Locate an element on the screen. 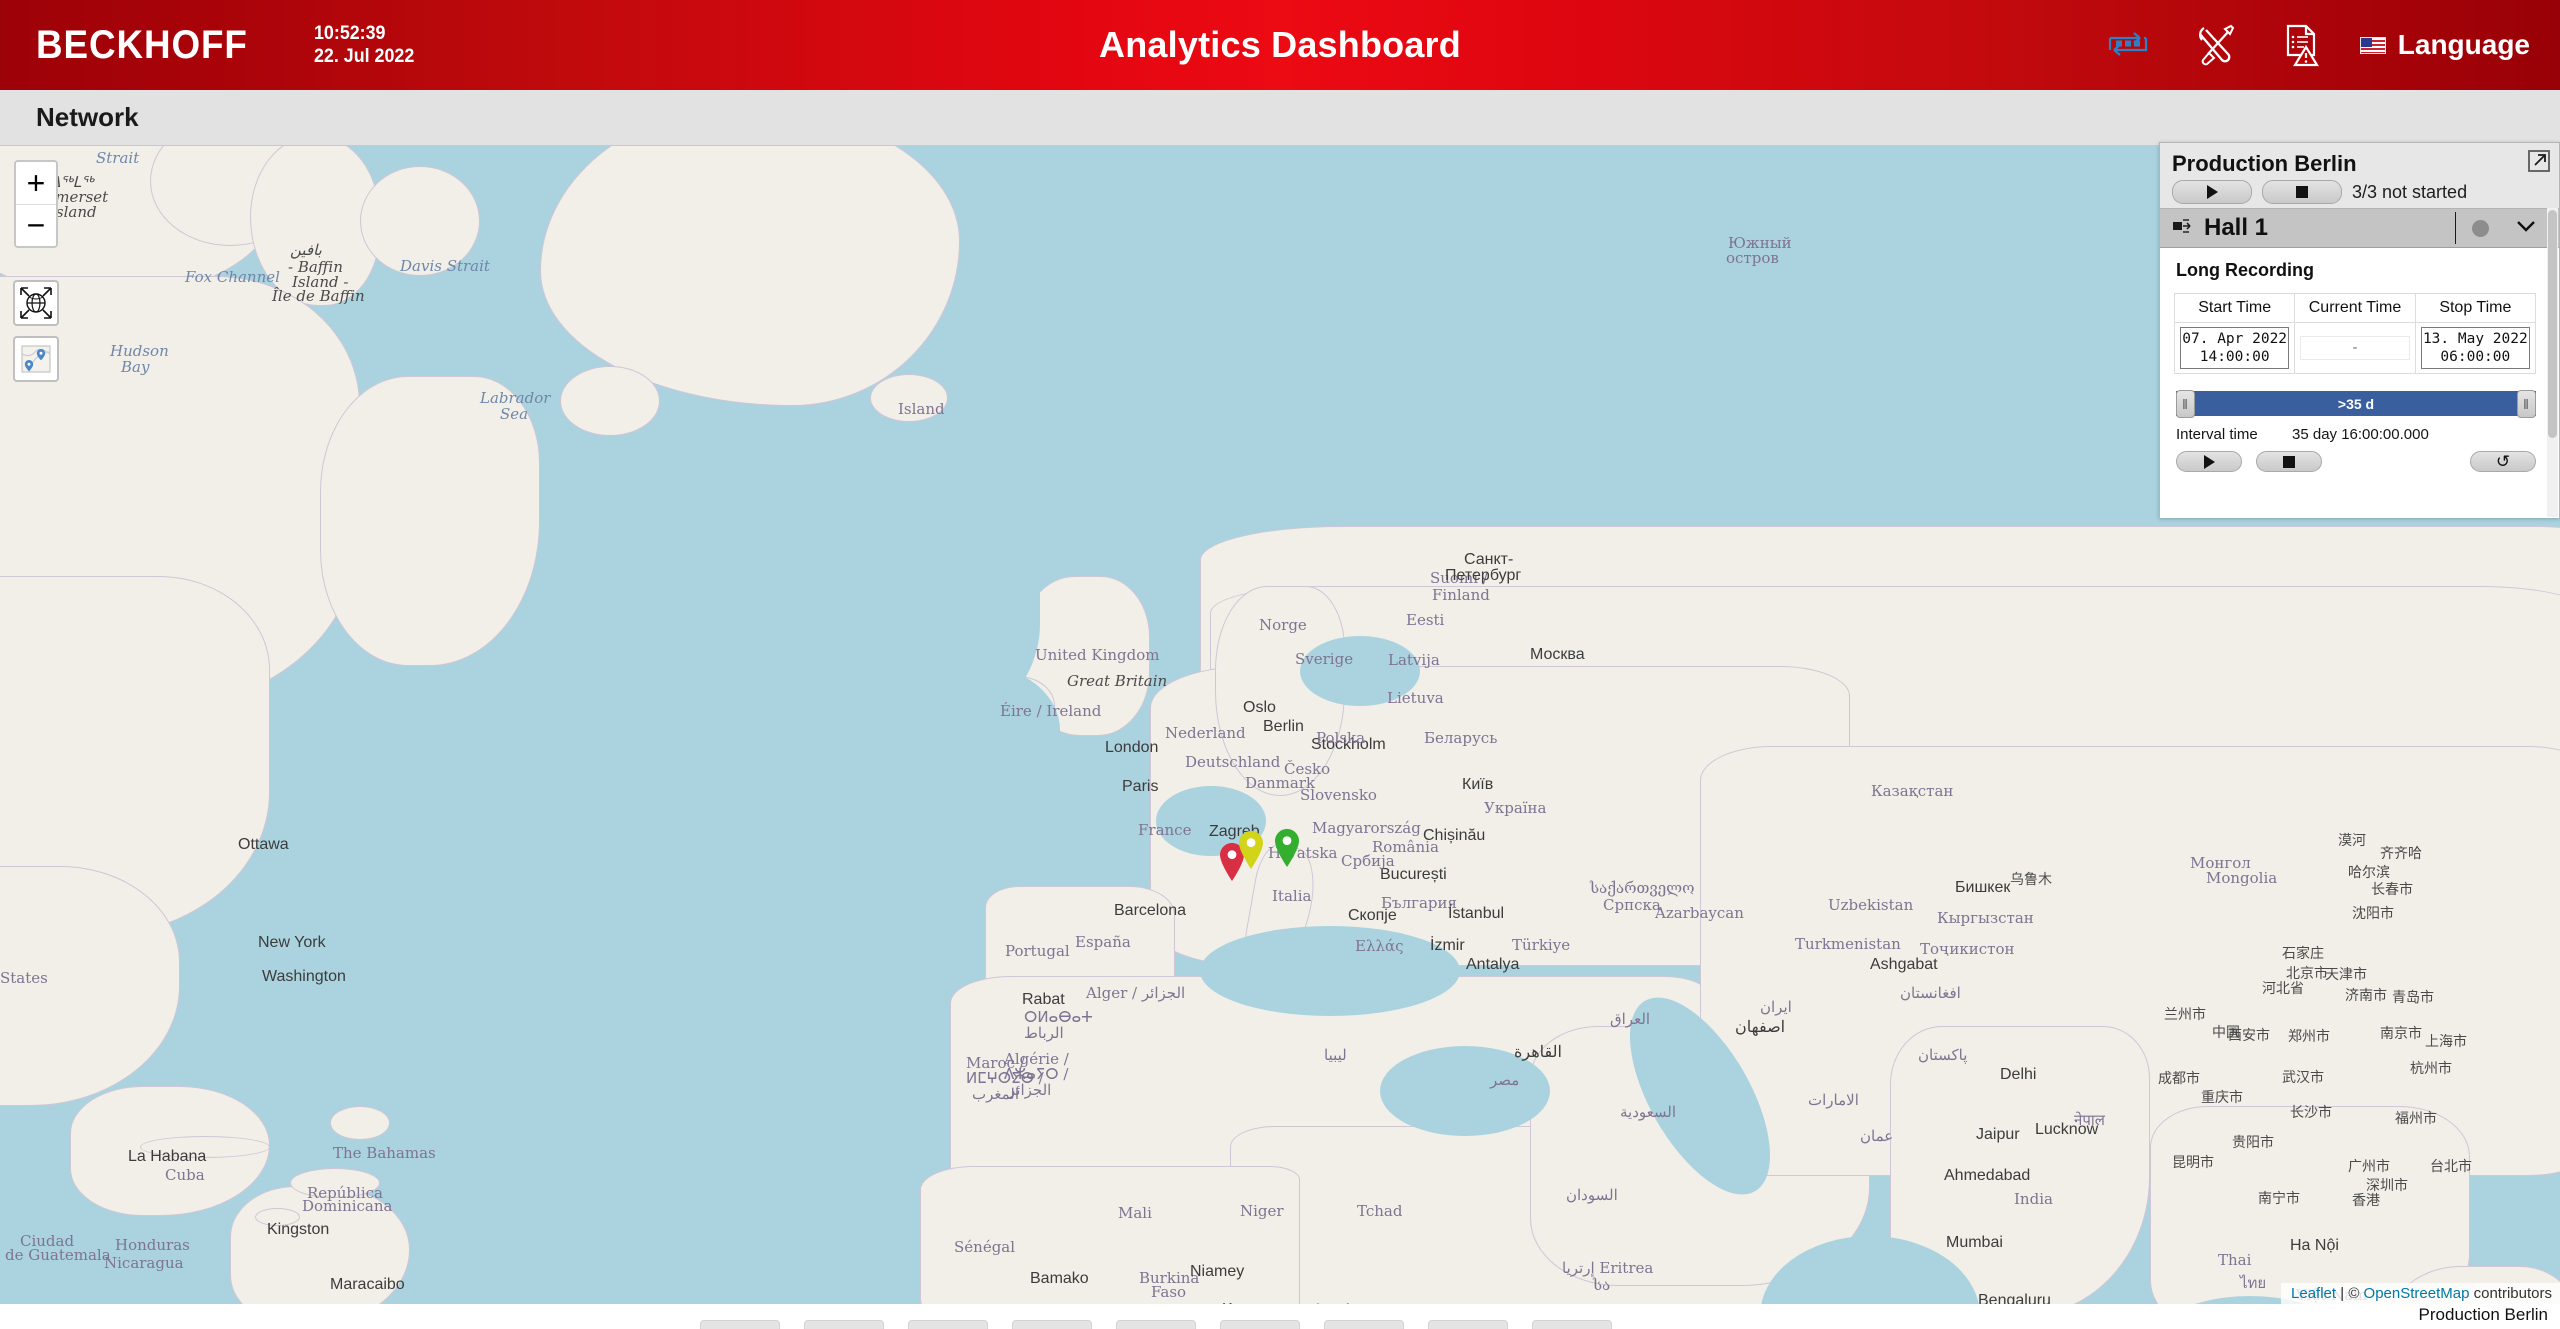 The height and width of the screenshot is (1329, 2560). panel-scrollbar-thumb is located at coordinates (2552, 324).